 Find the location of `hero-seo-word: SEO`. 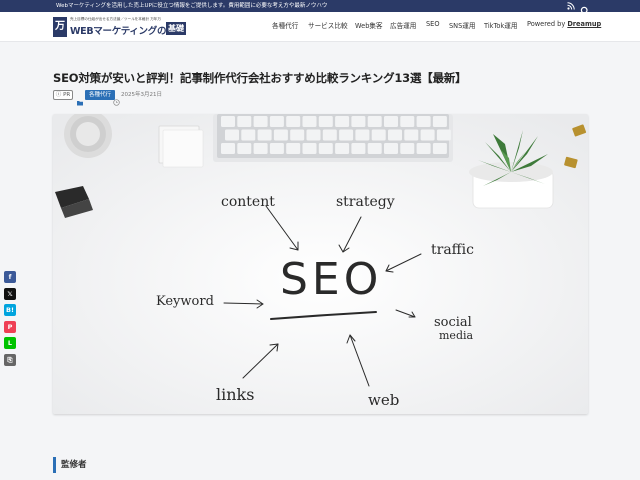

hero-seo-word: SEO is located at coordinates (331, 279).